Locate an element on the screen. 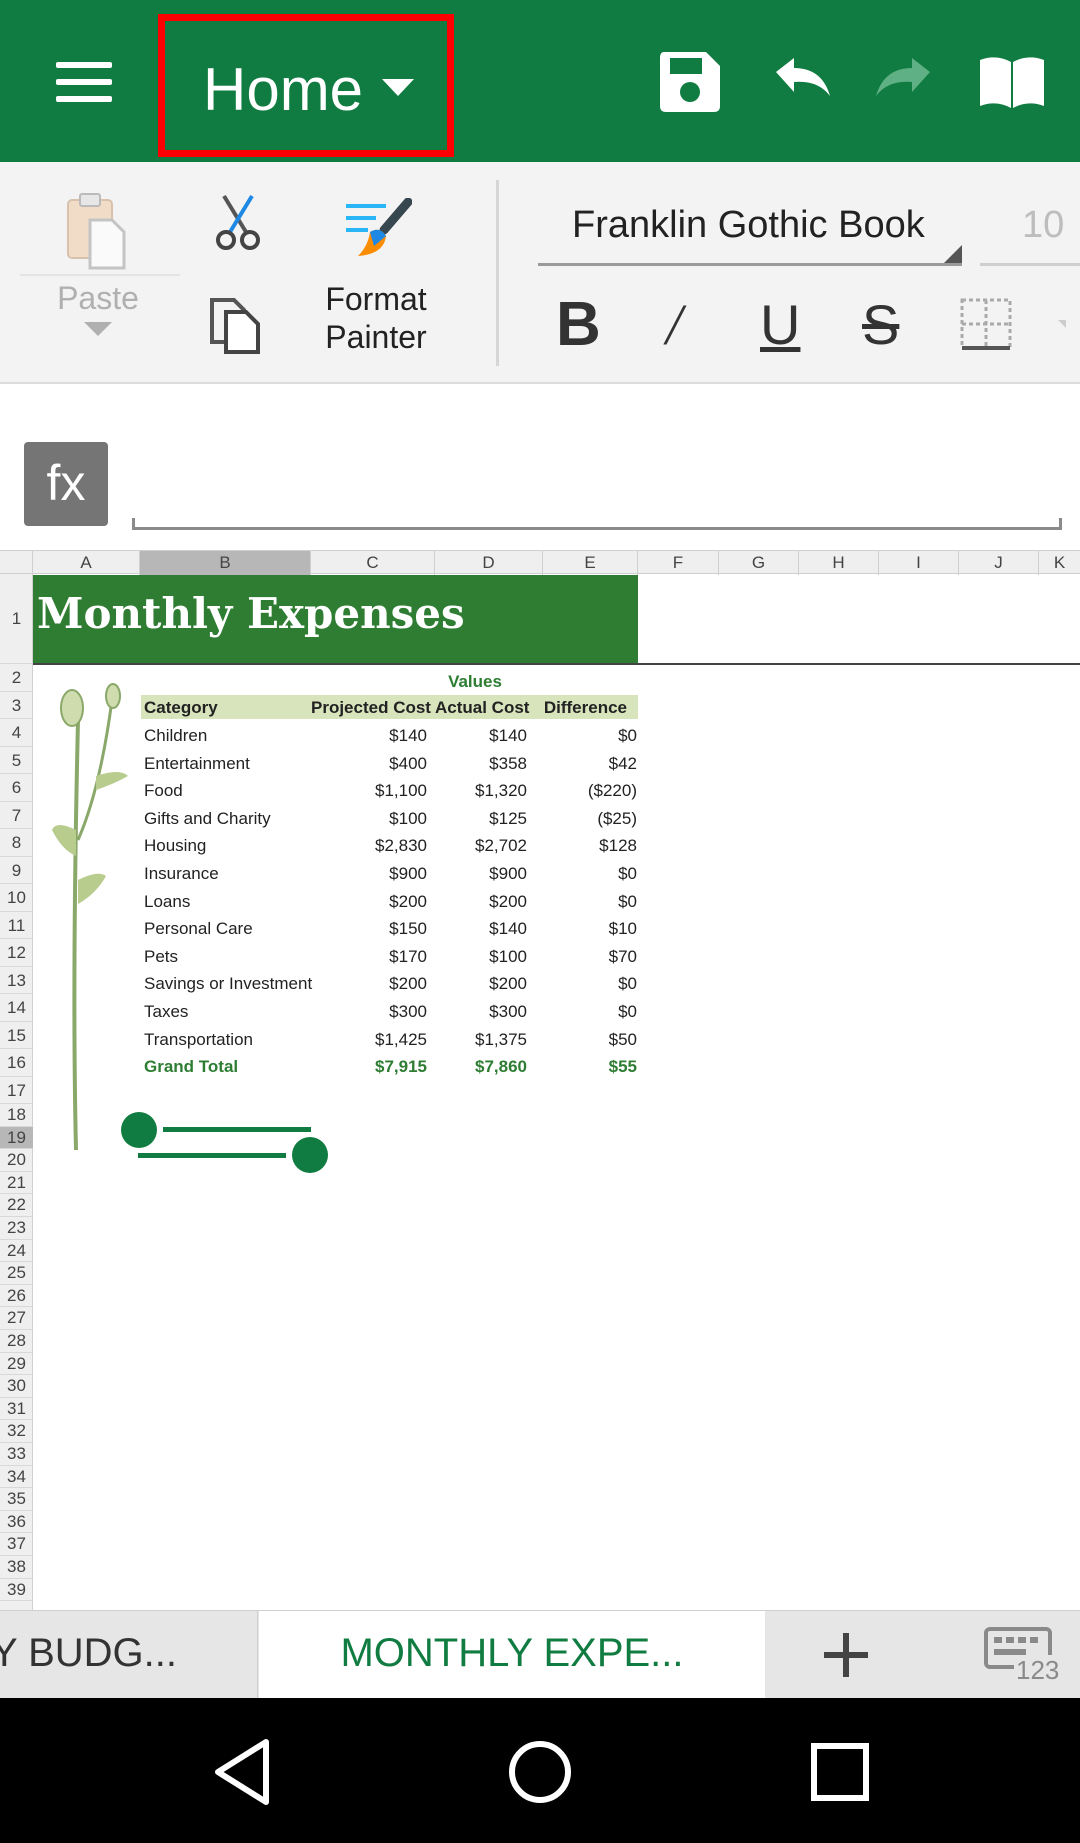 The width and height of the screenshot is (1080, 1843). cell-projected-cost: $400 is located at coordinates (369, 764).